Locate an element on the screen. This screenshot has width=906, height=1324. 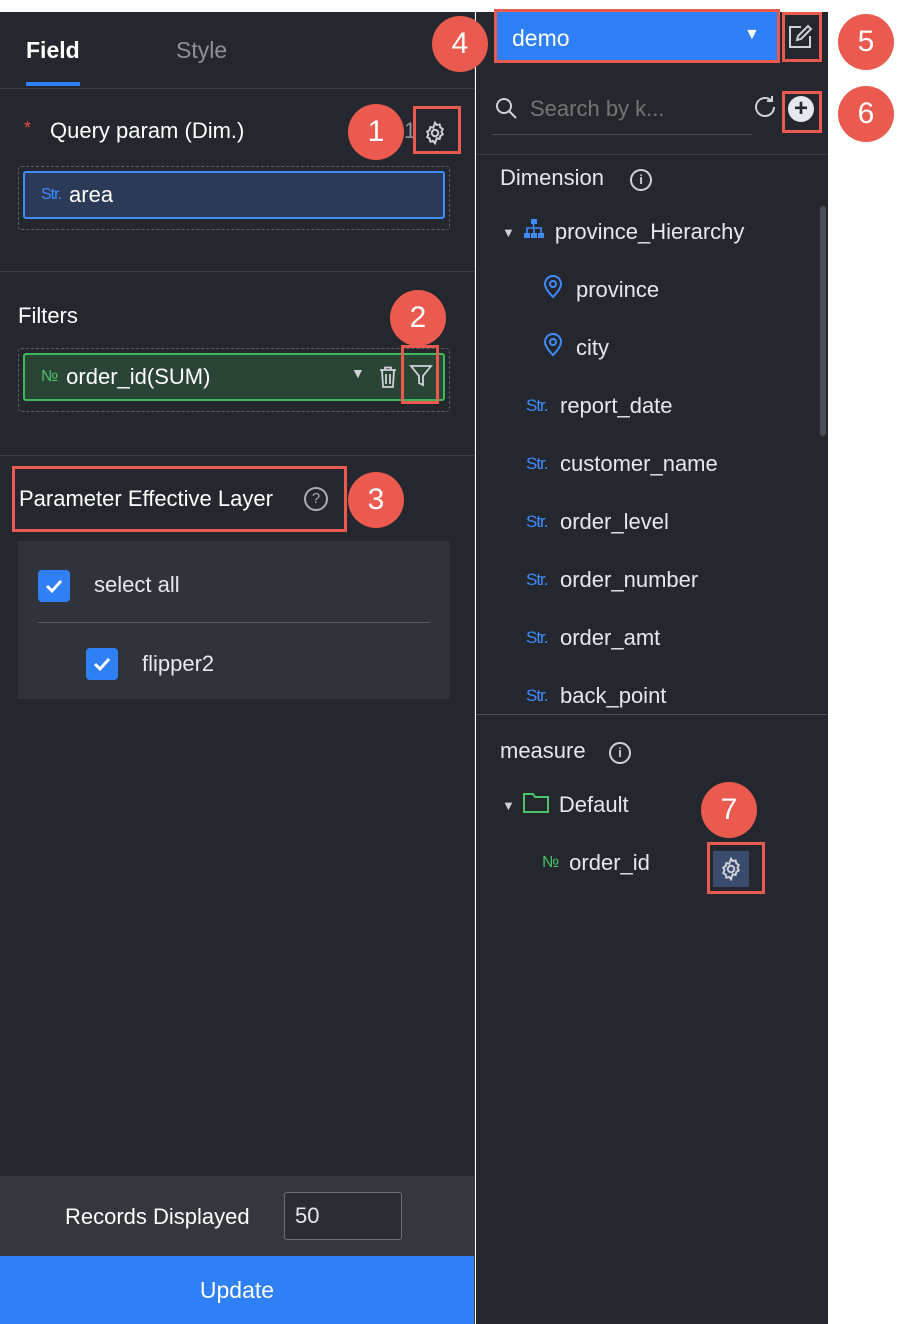
step-badge-7: 7 is located at coordinates (729, 810).